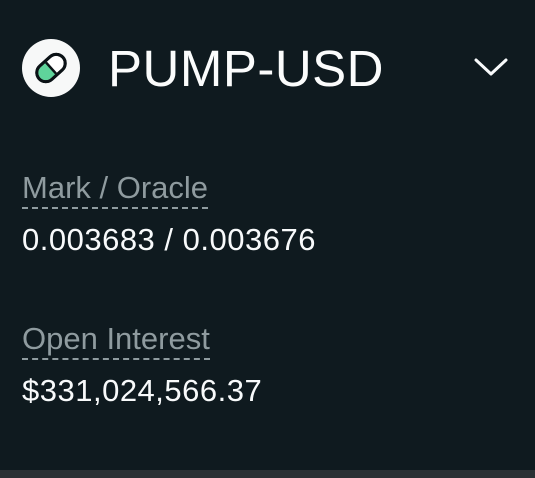 This screenshot has width=535, height=478. I want to click on open-interest-label: Open Interest, so click(116, 341).